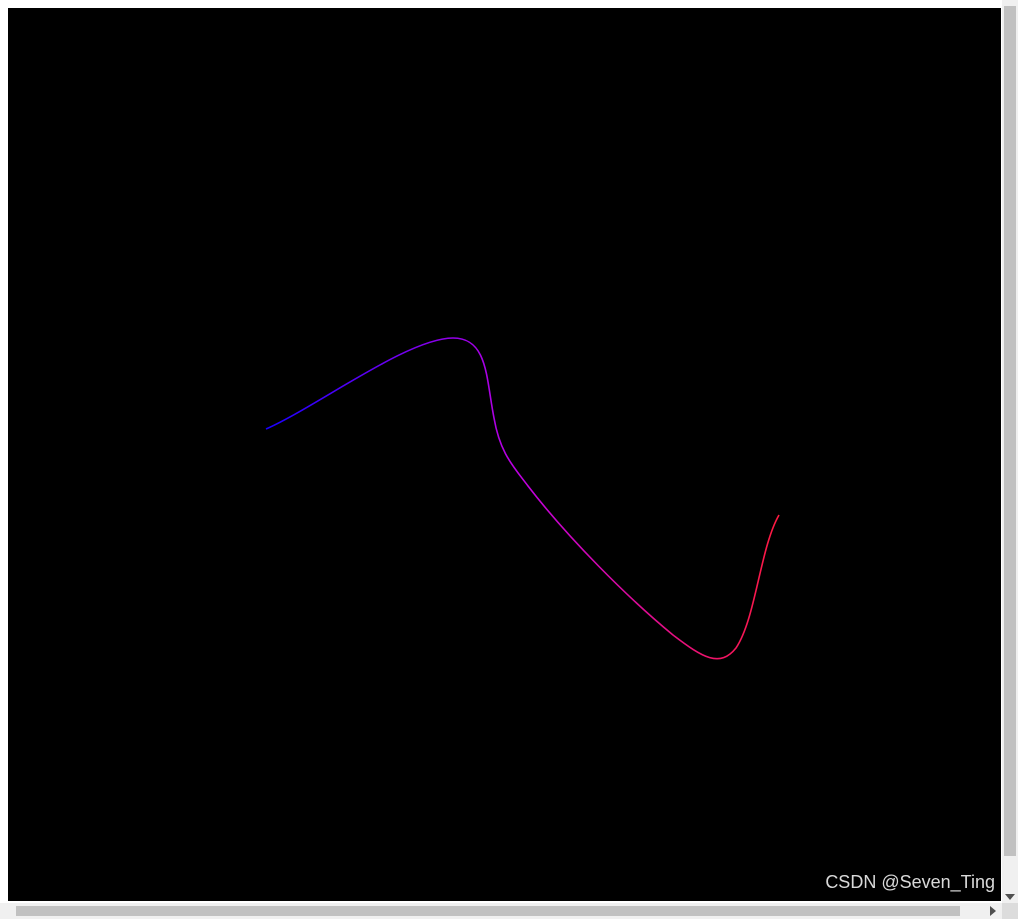 The width and height of the screenshot is (1018, 919). Describe the element at coordinates (1010, 911) in the screenshot. I see `scrollbar-corner` at that location.